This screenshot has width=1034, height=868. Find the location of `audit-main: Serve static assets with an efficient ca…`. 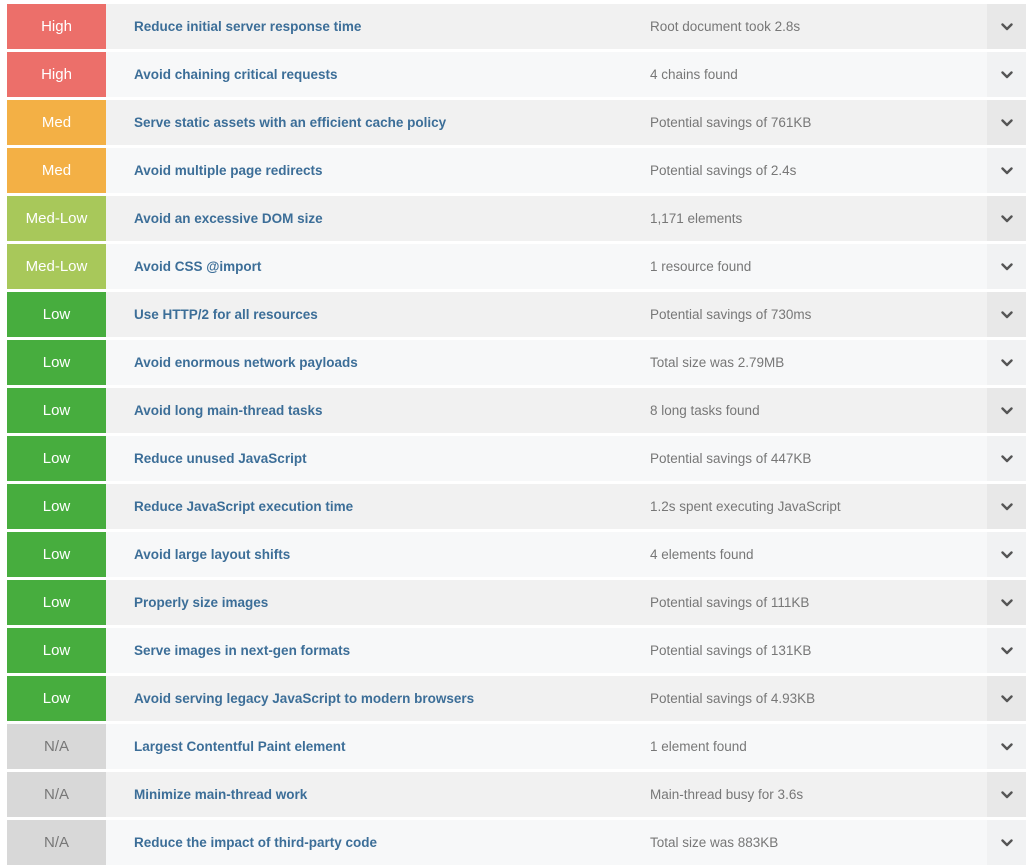

audit-main: Serve static assets with an efficient ca… is located at coordinates (546, 122).